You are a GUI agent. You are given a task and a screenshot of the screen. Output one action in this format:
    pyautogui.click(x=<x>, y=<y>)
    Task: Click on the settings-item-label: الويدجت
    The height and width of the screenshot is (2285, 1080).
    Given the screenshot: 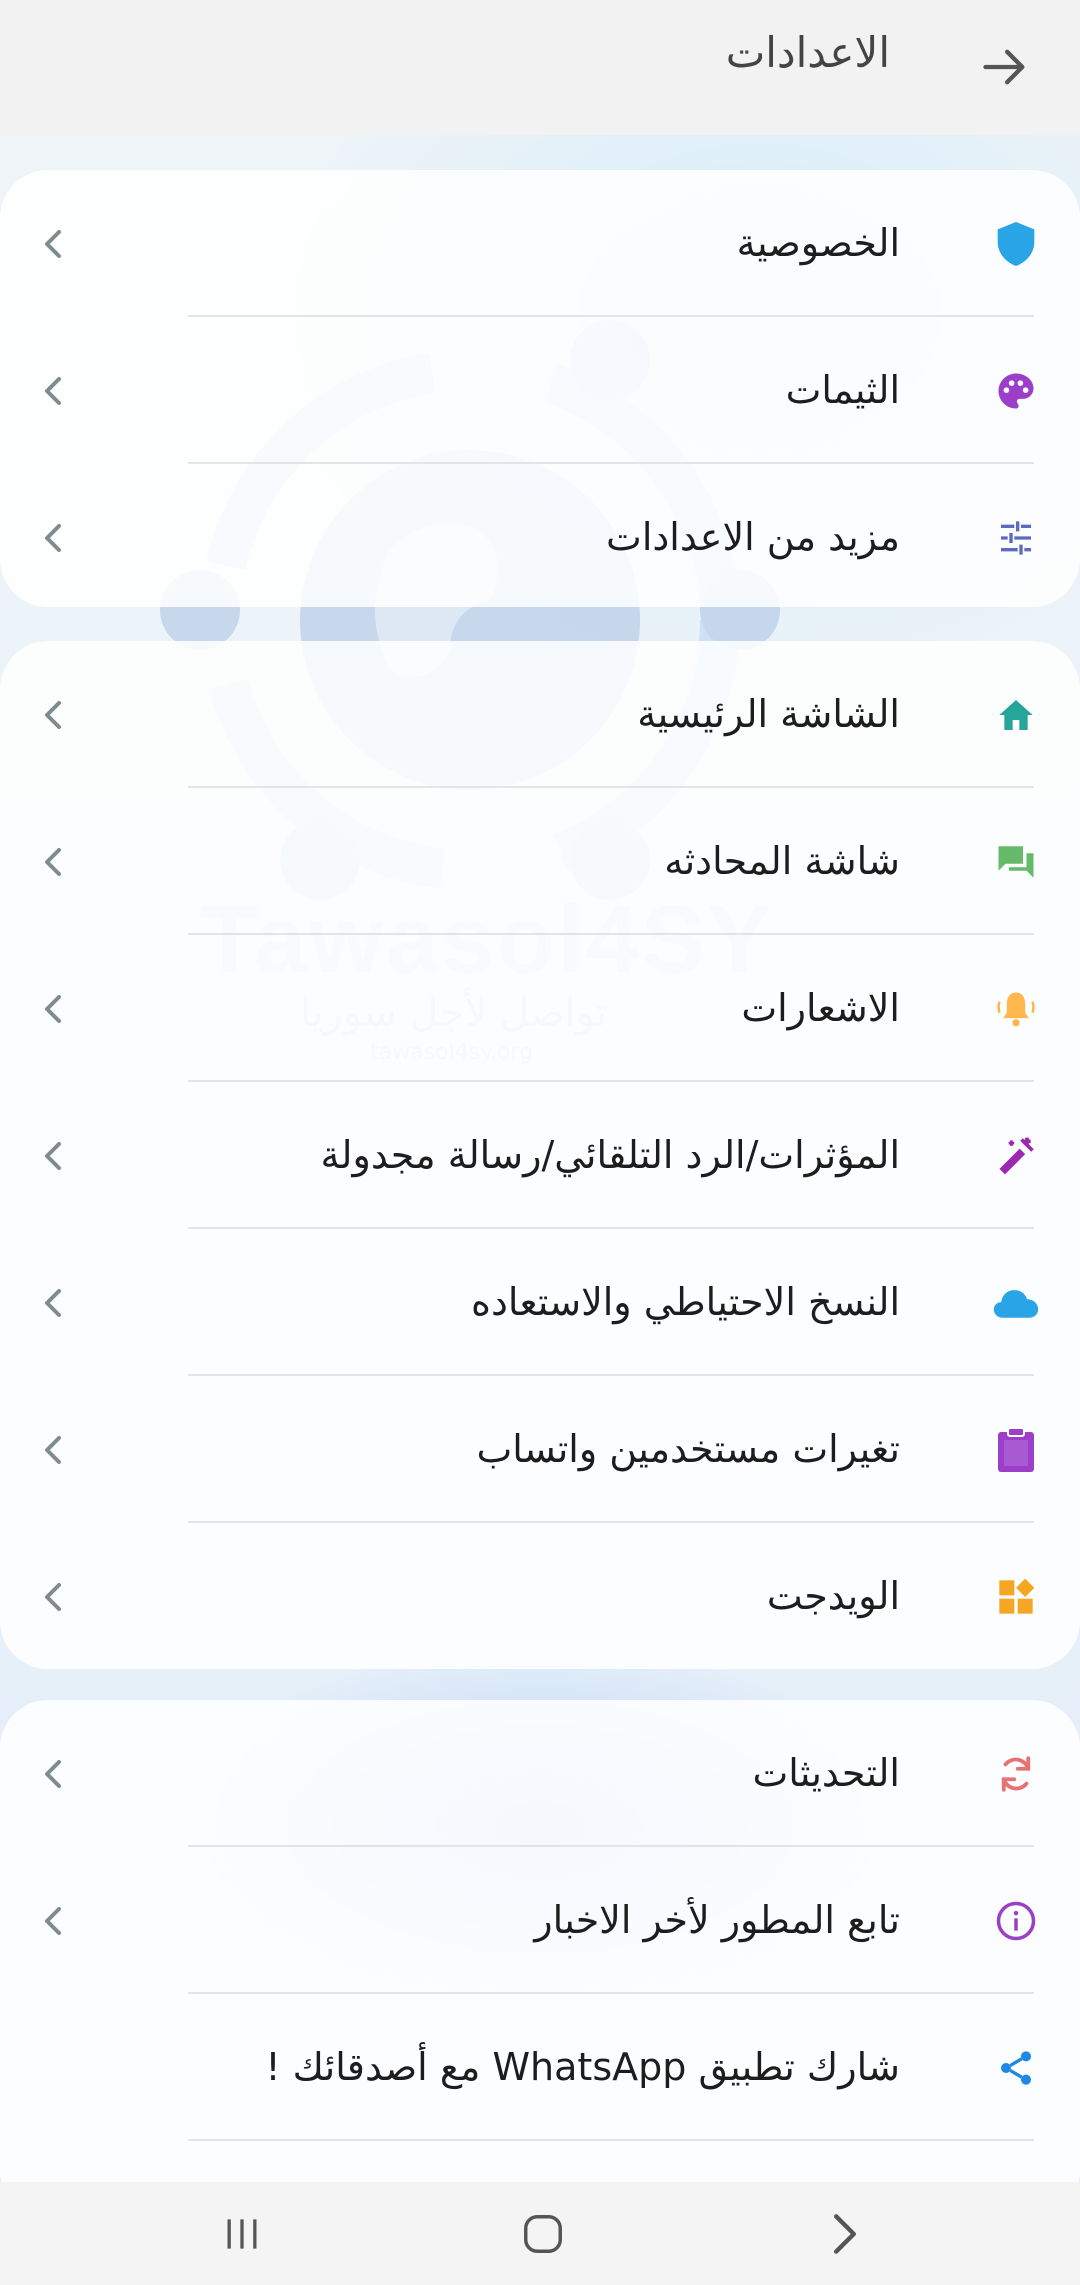 What is the action you would take?
    pyautogui.click(x=833, y=1595)
    